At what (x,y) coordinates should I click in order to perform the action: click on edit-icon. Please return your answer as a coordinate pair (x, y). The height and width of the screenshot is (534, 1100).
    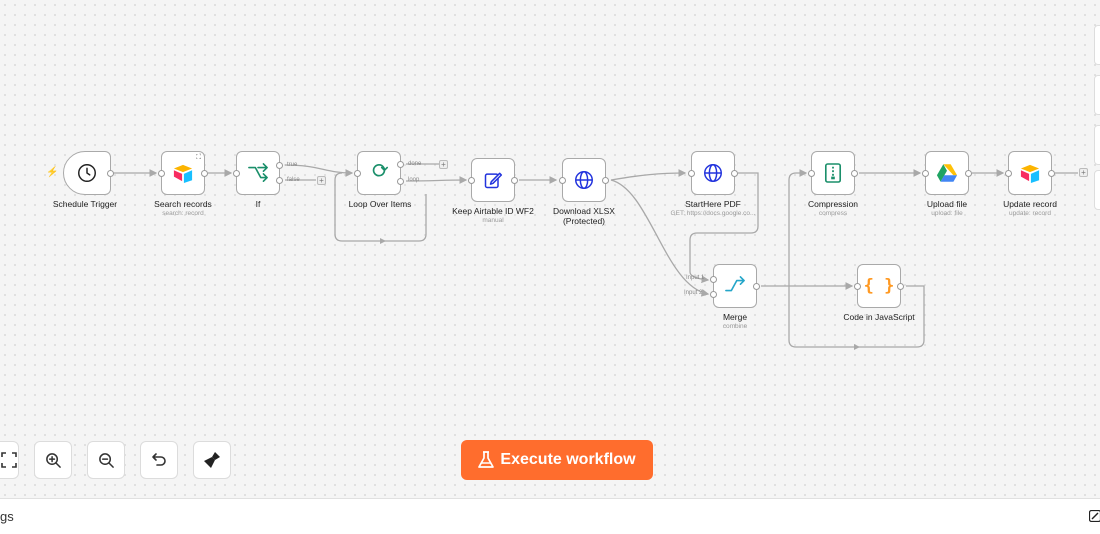
    Looking at the image, I should click on (493, 180).